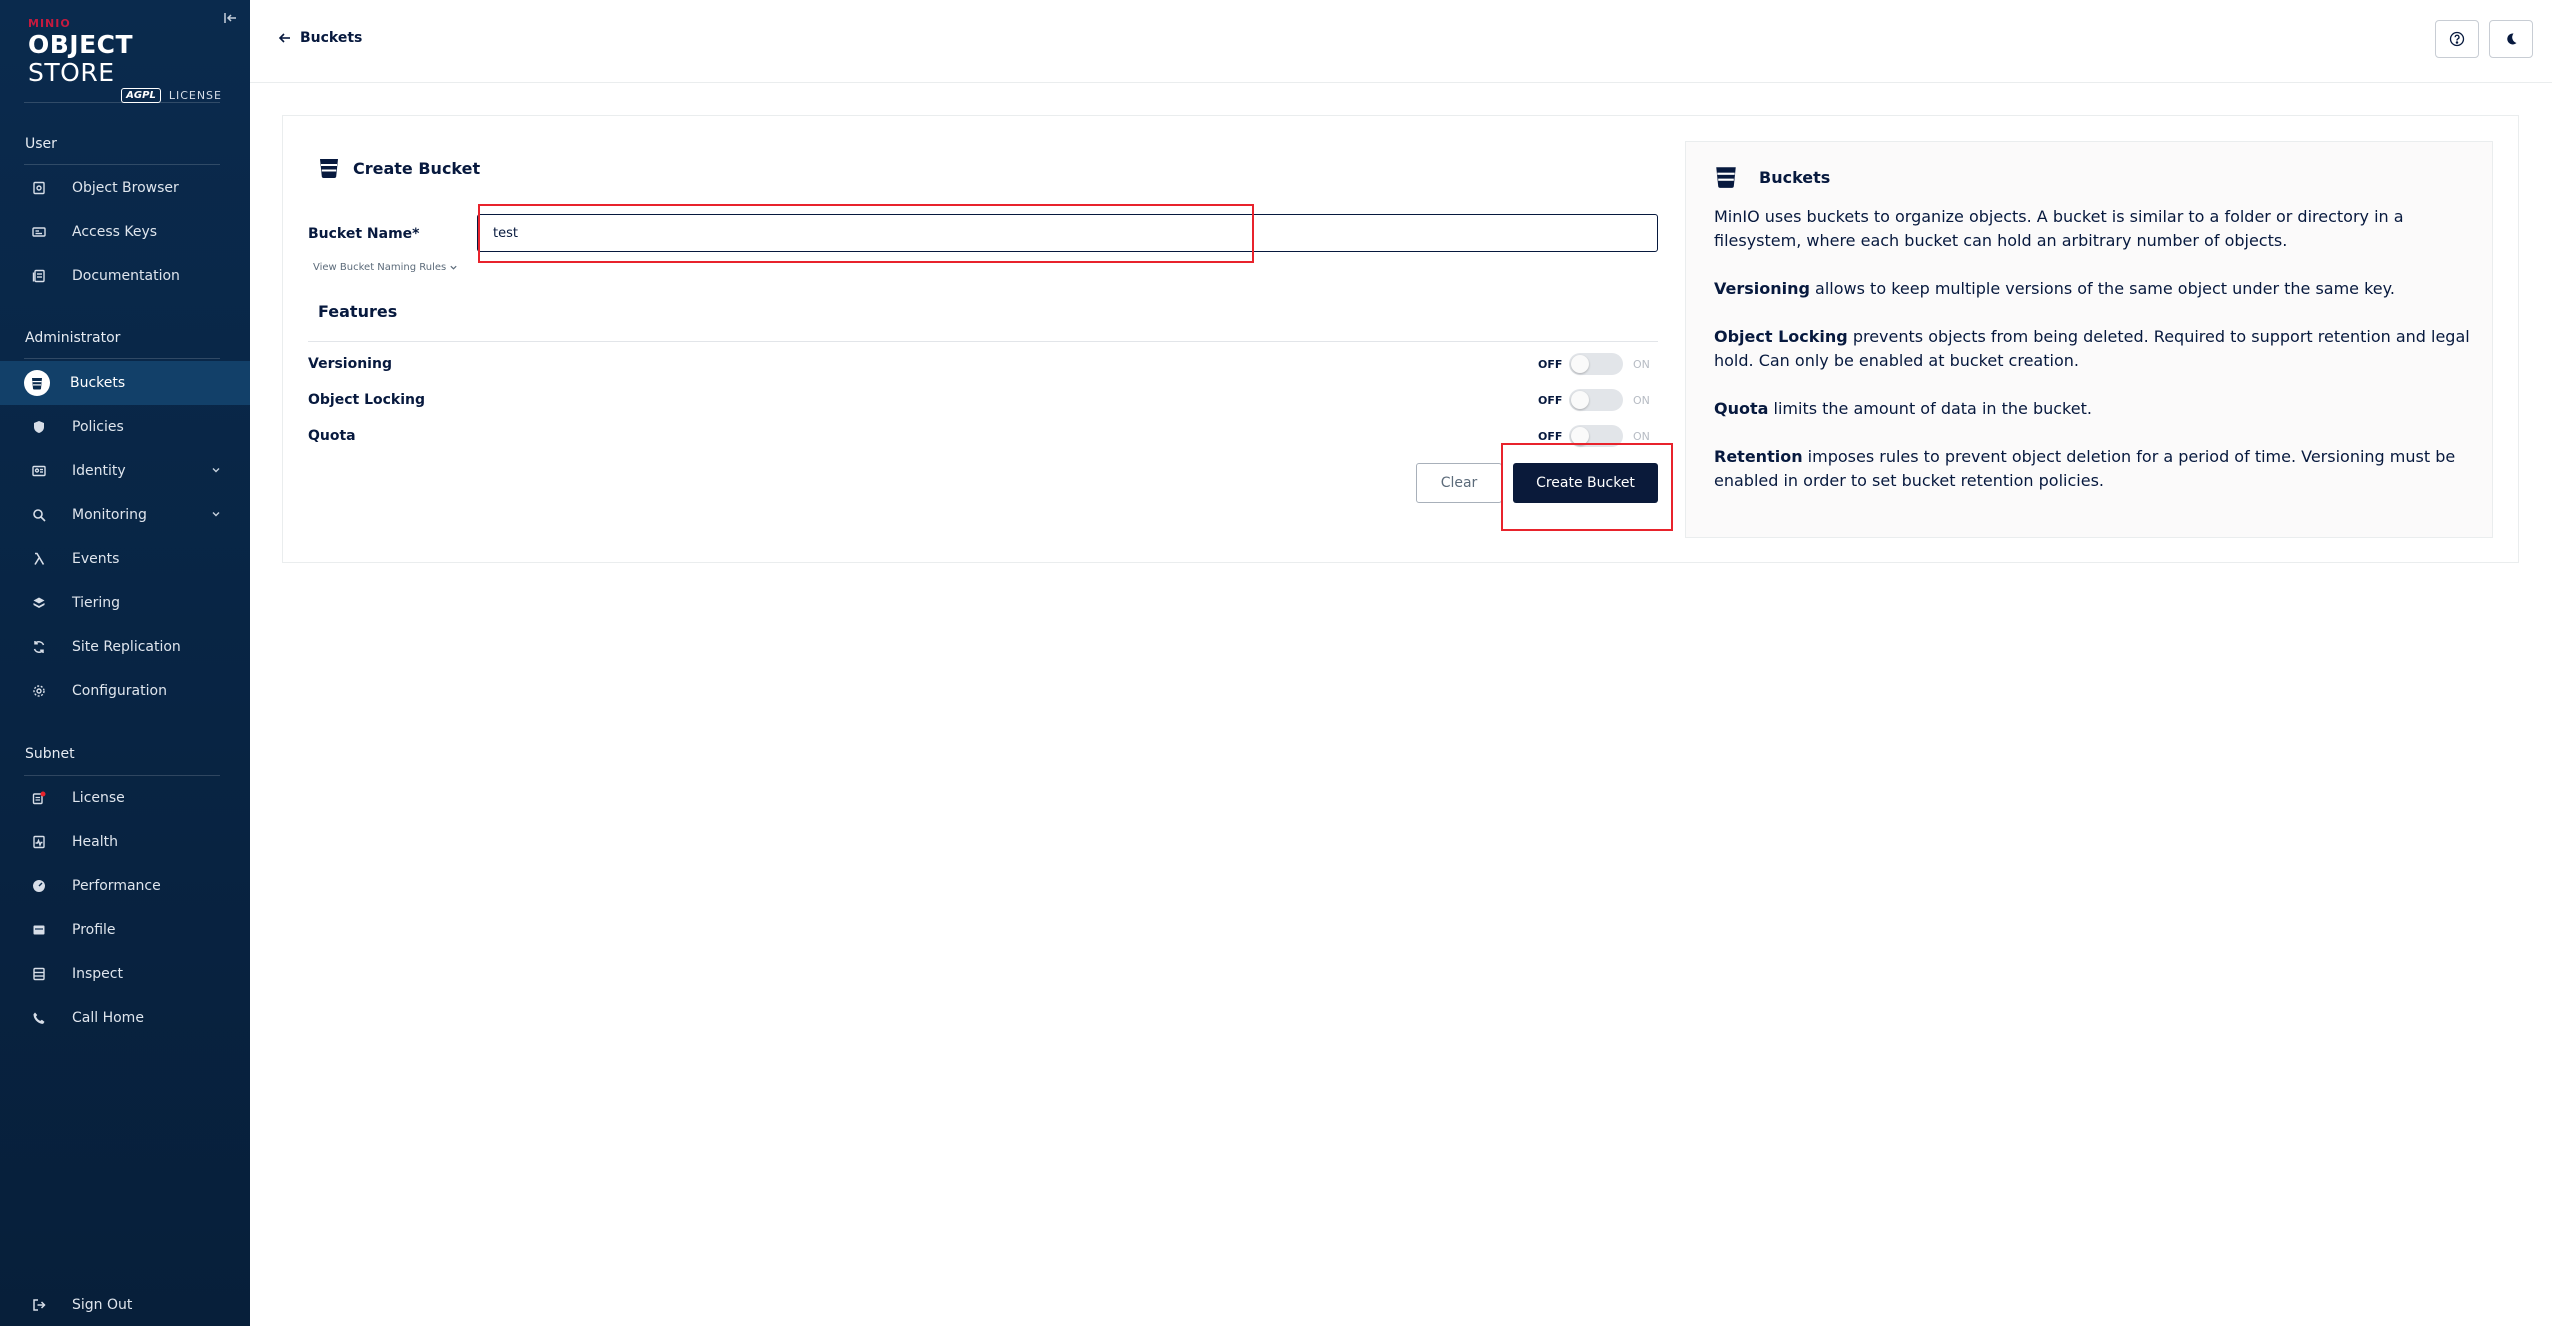 Image resolution: width=2552 pixels, height=1327 pixels. I want to click on sidebar-item-tiering: Tiering, so click(125, 603).